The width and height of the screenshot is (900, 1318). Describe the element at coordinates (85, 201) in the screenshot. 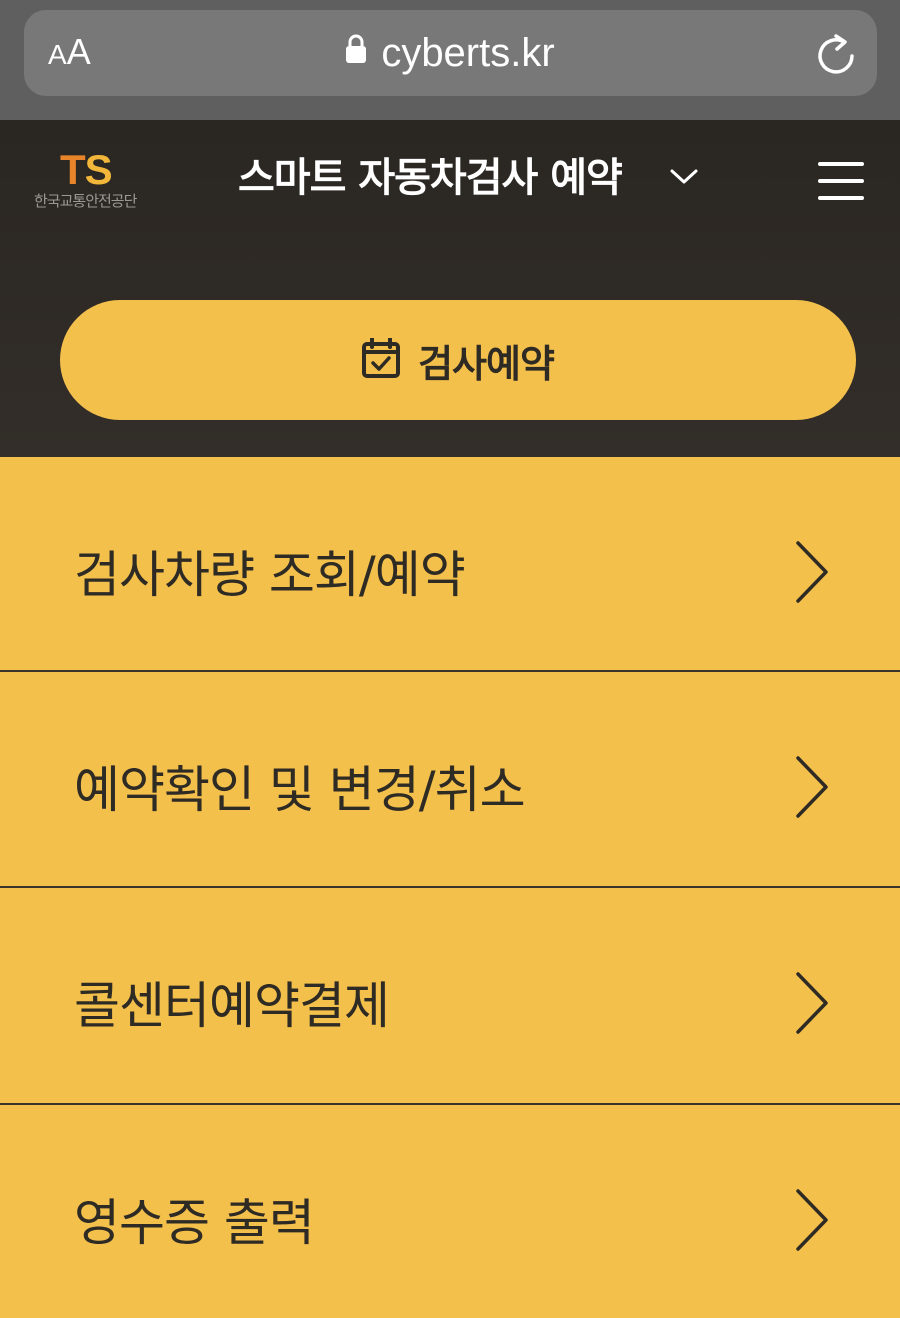

I see `logo-subtitle: 한국교통안전공단` at that location.